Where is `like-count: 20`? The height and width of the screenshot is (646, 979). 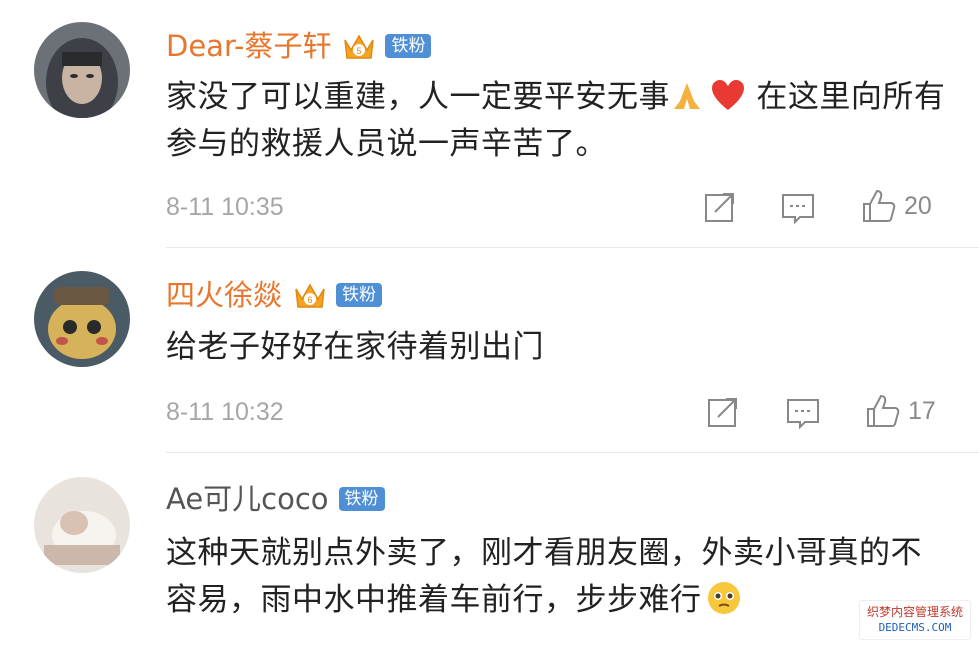 like-count: 20 is located at coordinates (918, 205).